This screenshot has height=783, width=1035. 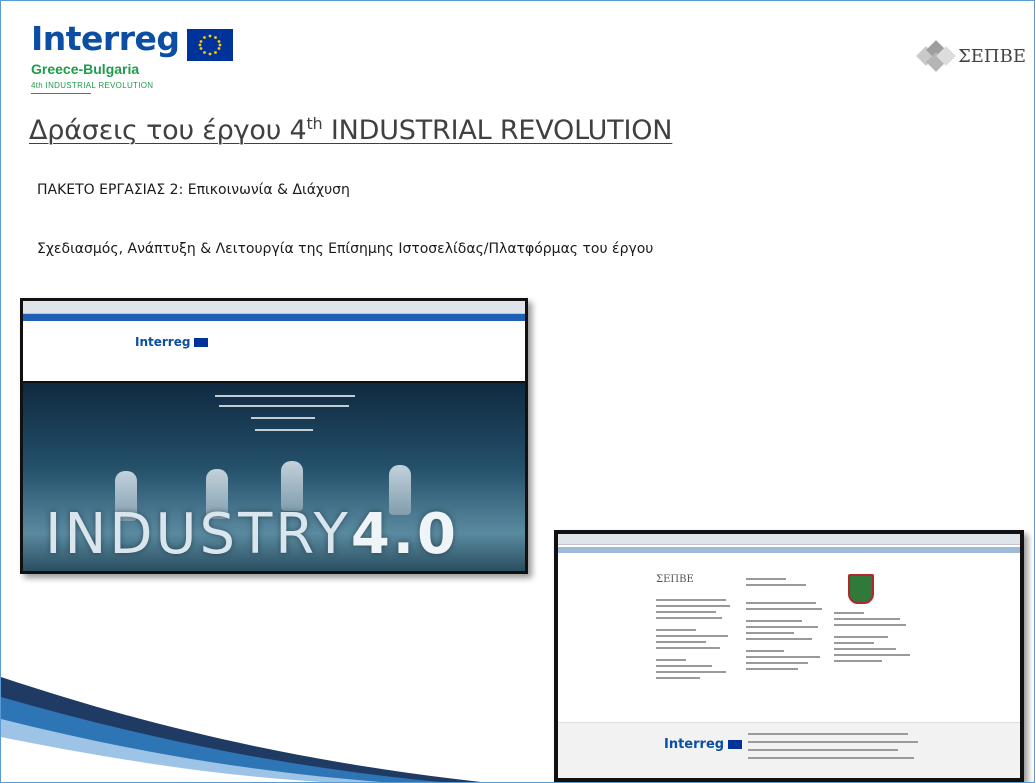 What do you see at coordinates (92, 85) in the screenshot?
I see `interreg-project: 4th INDUSTRIAL REVOLUTION` at bounding box center [92, 85].